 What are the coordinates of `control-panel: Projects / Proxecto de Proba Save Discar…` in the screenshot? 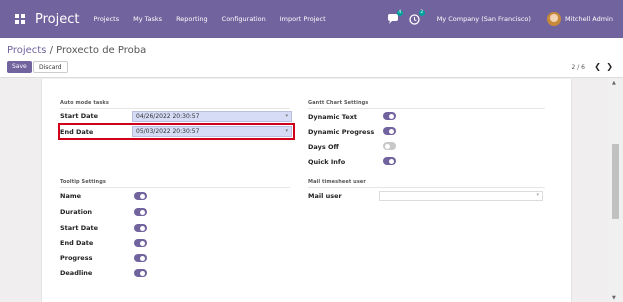 It's located at (311, 58).